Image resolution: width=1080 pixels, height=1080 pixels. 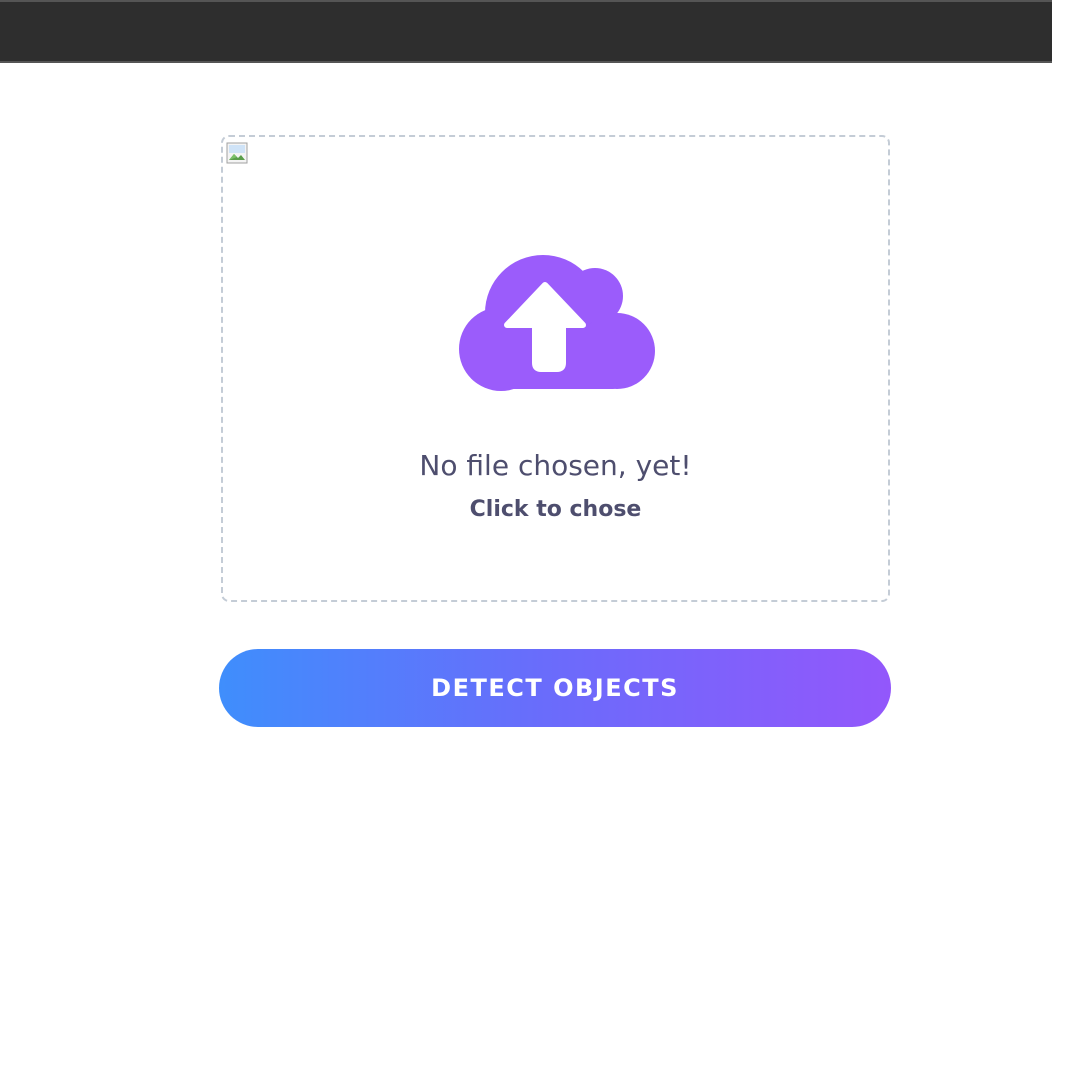 I want to click on toolbar-edge, so click(x=1066, y=31).